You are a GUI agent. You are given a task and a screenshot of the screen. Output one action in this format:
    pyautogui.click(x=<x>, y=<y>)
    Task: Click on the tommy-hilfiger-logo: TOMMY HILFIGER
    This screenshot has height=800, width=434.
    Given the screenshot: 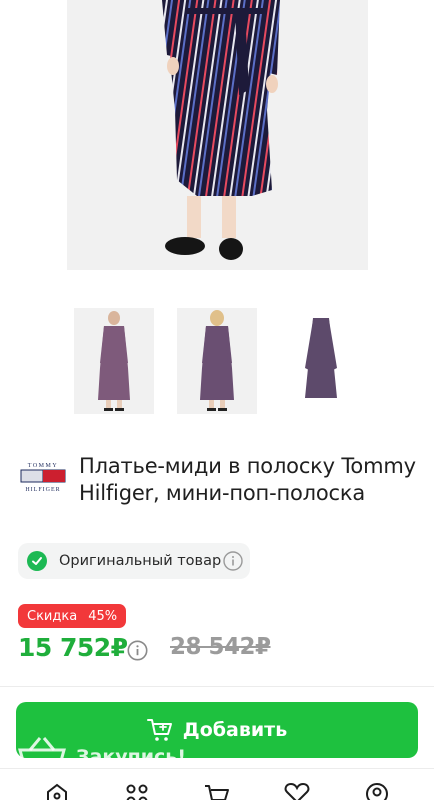 What is the action you would take?
    pyautogui.click(x=43, y=478)
    